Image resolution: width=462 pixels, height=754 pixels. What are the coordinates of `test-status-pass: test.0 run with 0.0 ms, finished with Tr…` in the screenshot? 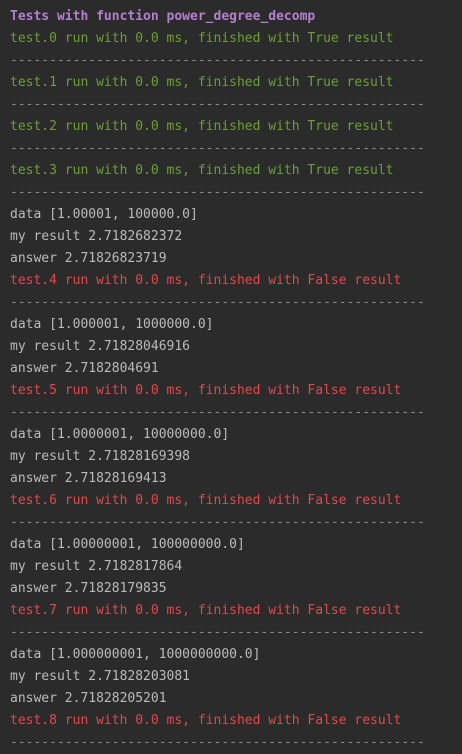 It's located at (202, 38).